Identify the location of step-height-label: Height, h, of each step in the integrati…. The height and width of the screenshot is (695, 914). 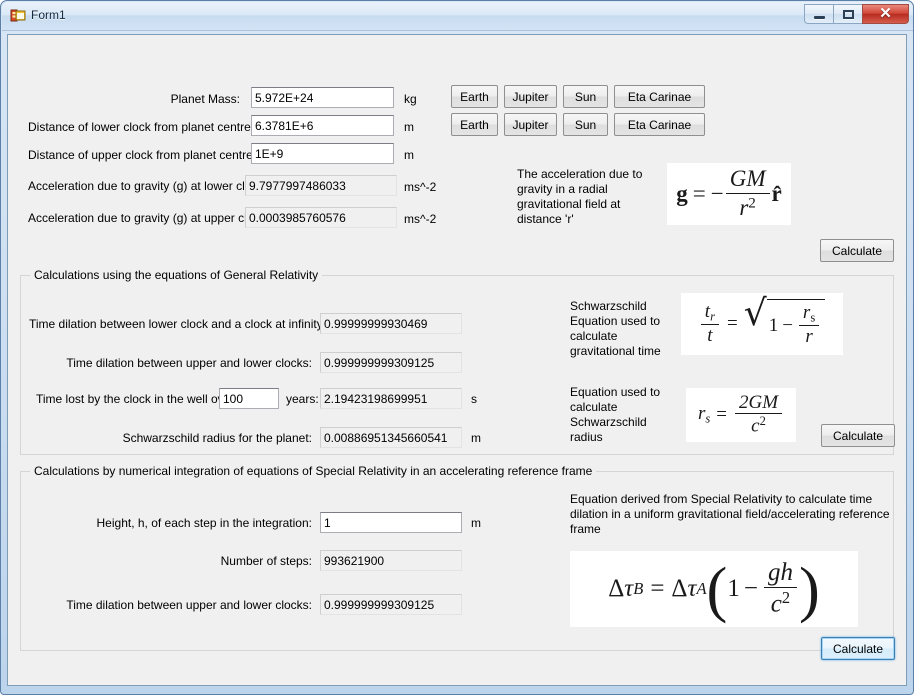
(204, 523).